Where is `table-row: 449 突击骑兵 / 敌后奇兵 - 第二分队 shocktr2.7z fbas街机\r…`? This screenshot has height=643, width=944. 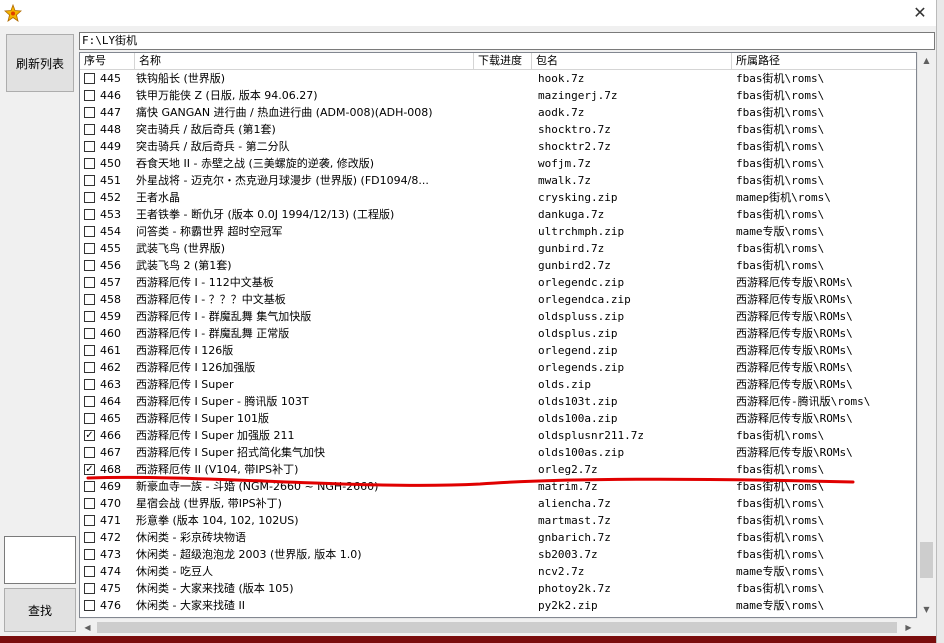 table-row: 449 突击骑兵 / 敌后奇兵 - 第二分队 shocktr2.7z fbas街机\r… is located at coordinates (498, 146).